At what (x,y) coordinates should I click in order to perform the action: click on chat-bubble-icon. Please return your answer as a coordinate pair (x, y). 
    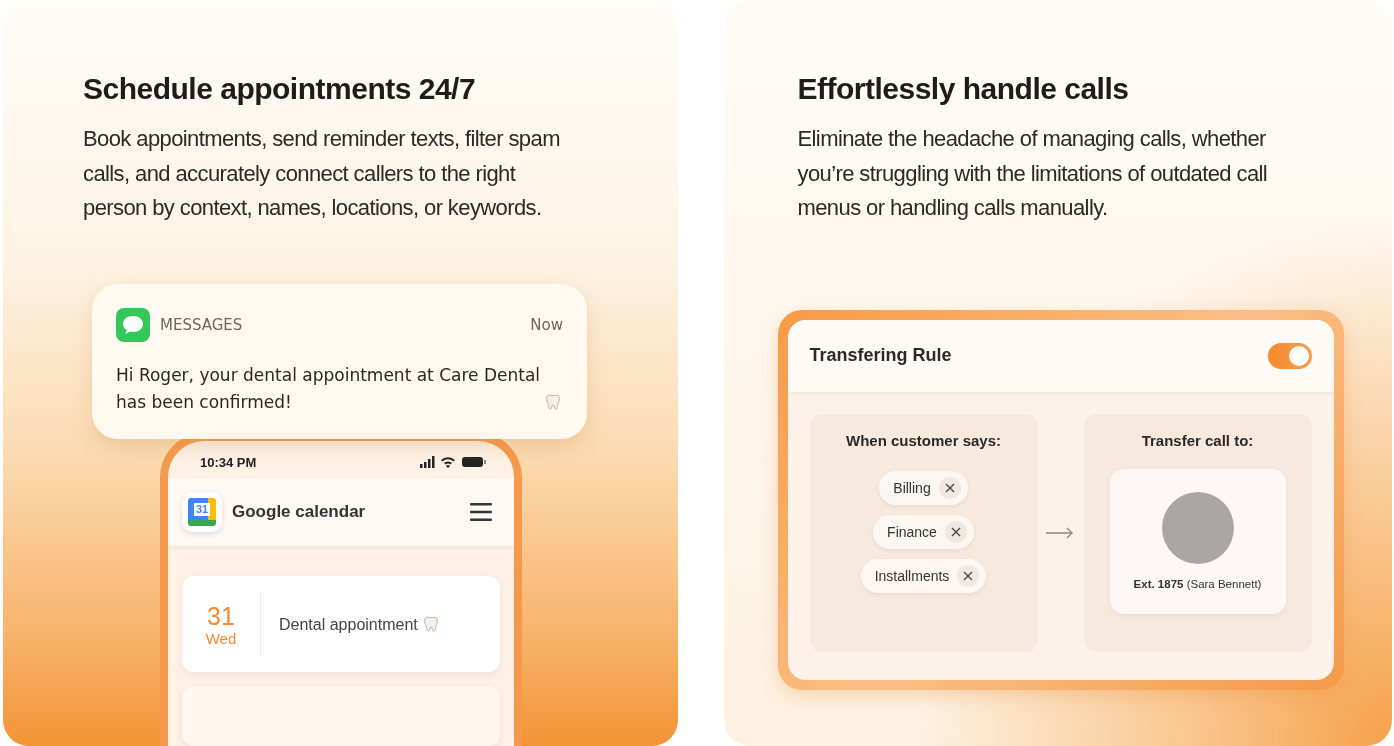
    Looking at the image, I should click on (133, 324).